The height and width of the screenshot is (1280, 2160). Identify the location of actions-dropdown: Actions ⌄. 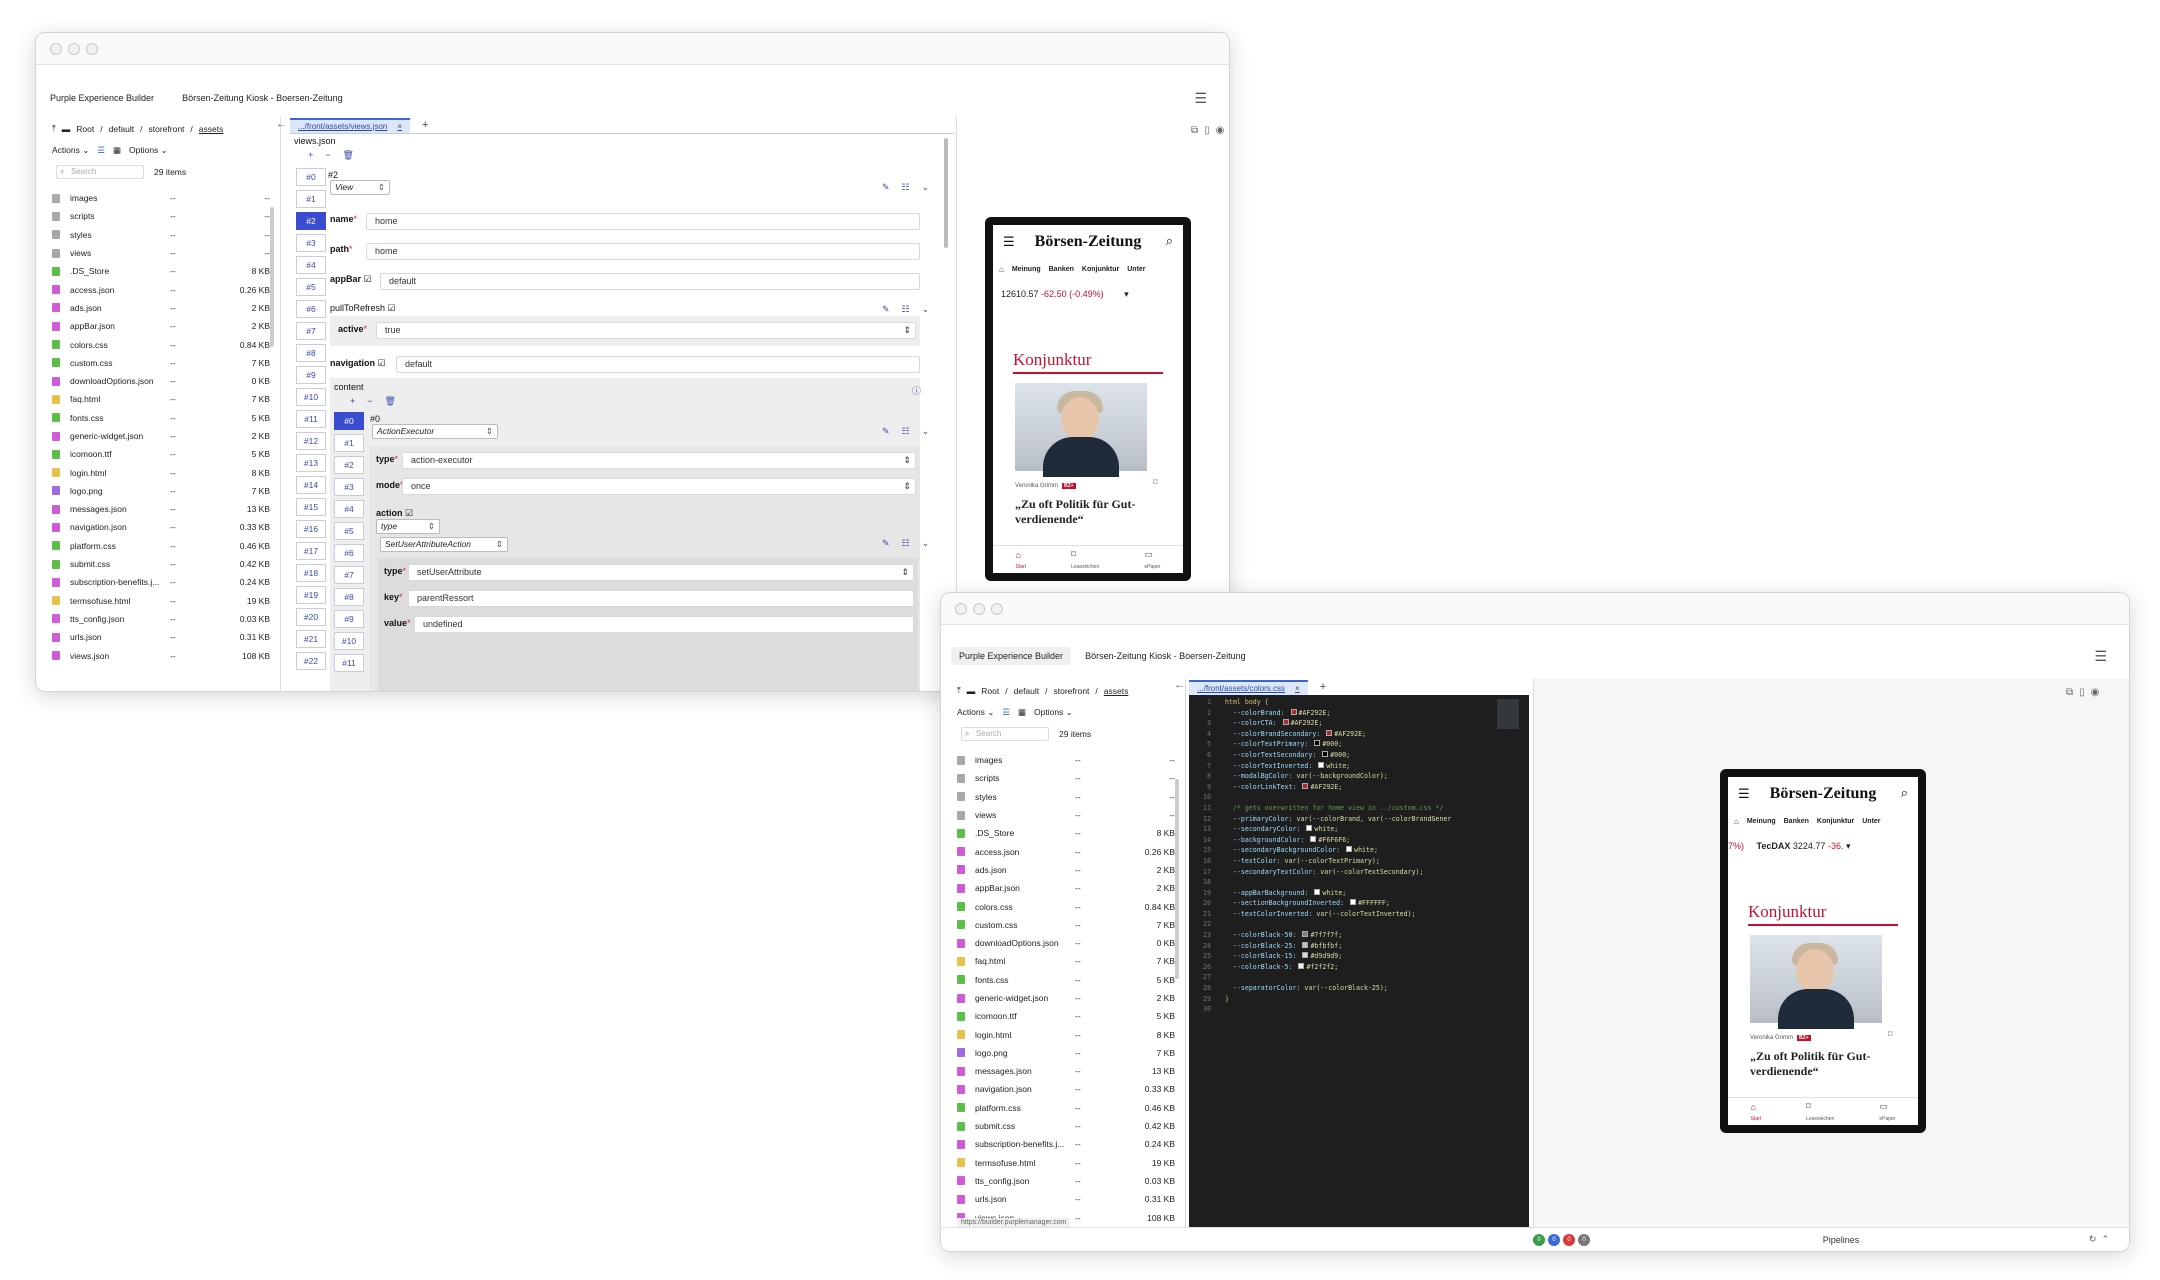
(70, 150).